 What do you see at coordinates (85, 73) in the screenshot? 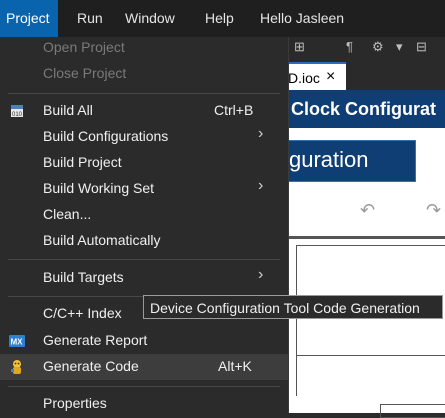
I see `menu-item-label: Close Project` at bounding box center [85, 73].